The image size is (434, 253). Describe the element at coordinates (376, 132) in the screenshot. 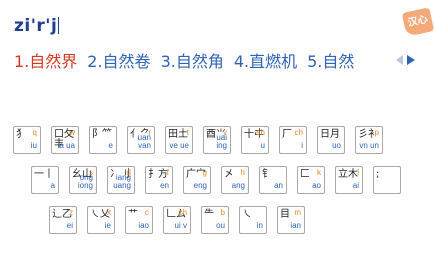

I see `key-initial-label: p` at that location.